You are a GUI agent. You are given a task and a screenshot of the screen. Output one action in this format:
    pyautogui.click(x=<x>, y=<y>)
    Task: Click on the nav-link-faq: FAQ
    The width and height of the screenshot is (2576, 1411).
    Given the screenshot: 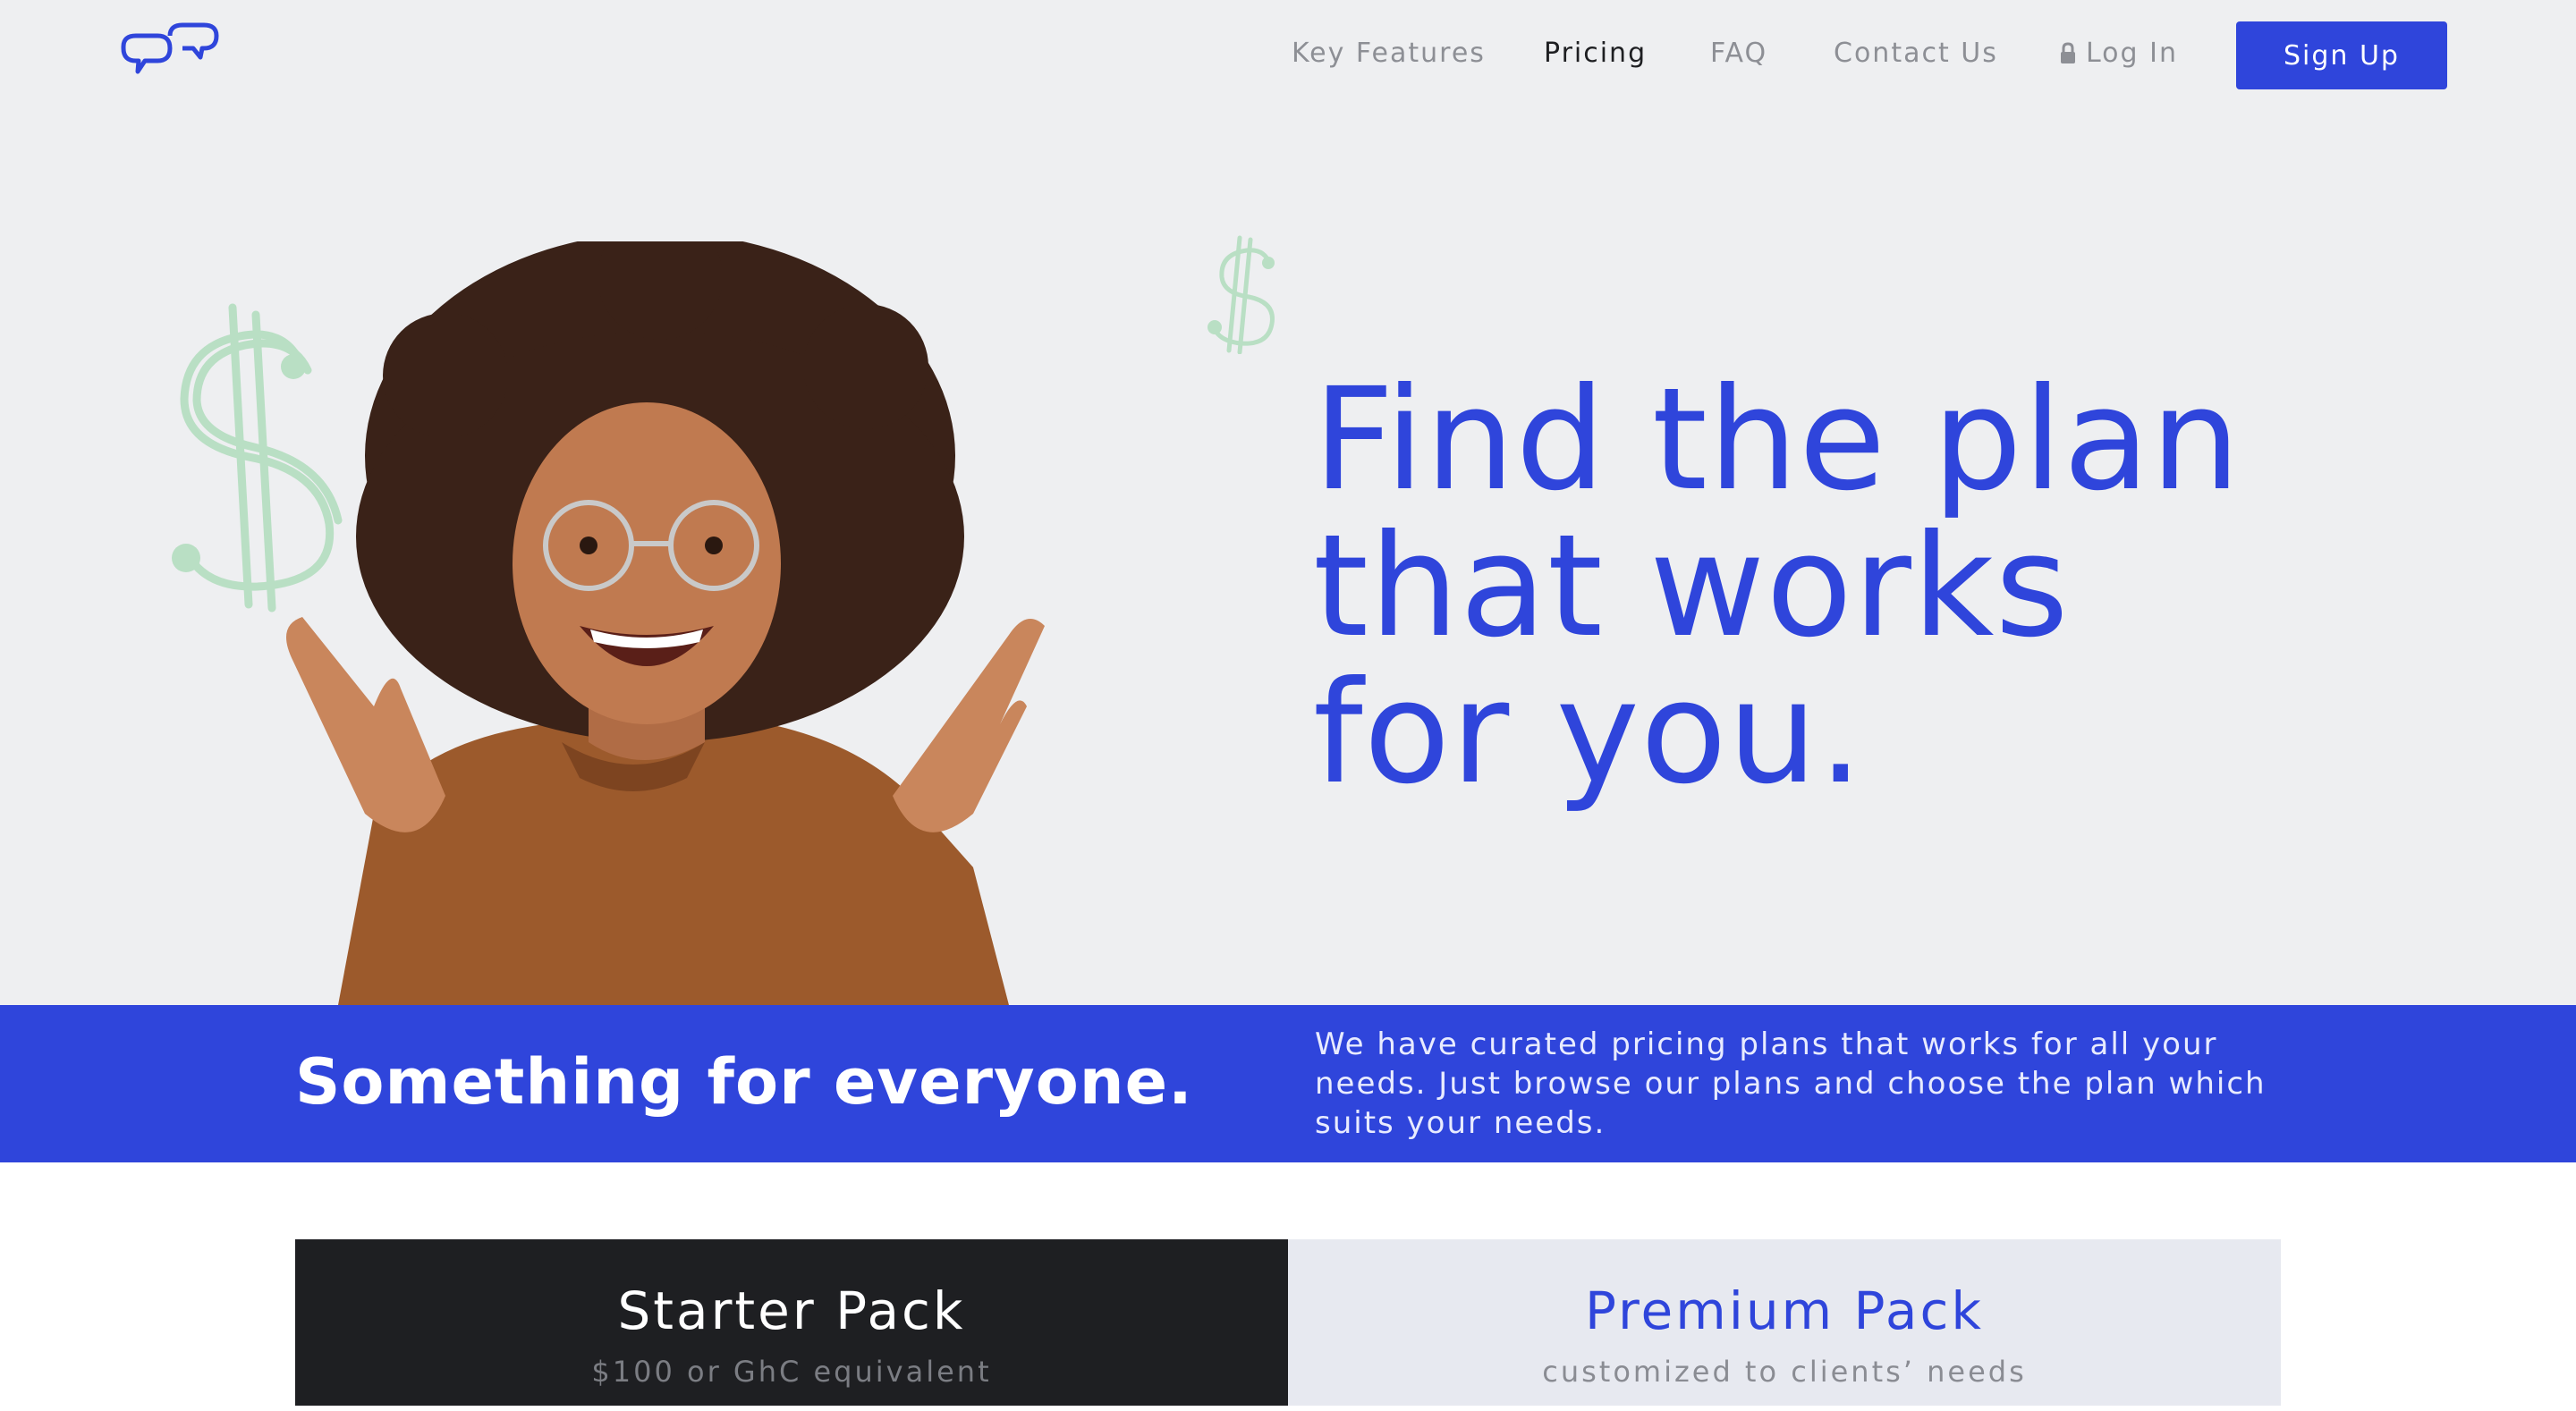 What is the action you would take?
    pyautogui.click(x=1738, y=54)
    